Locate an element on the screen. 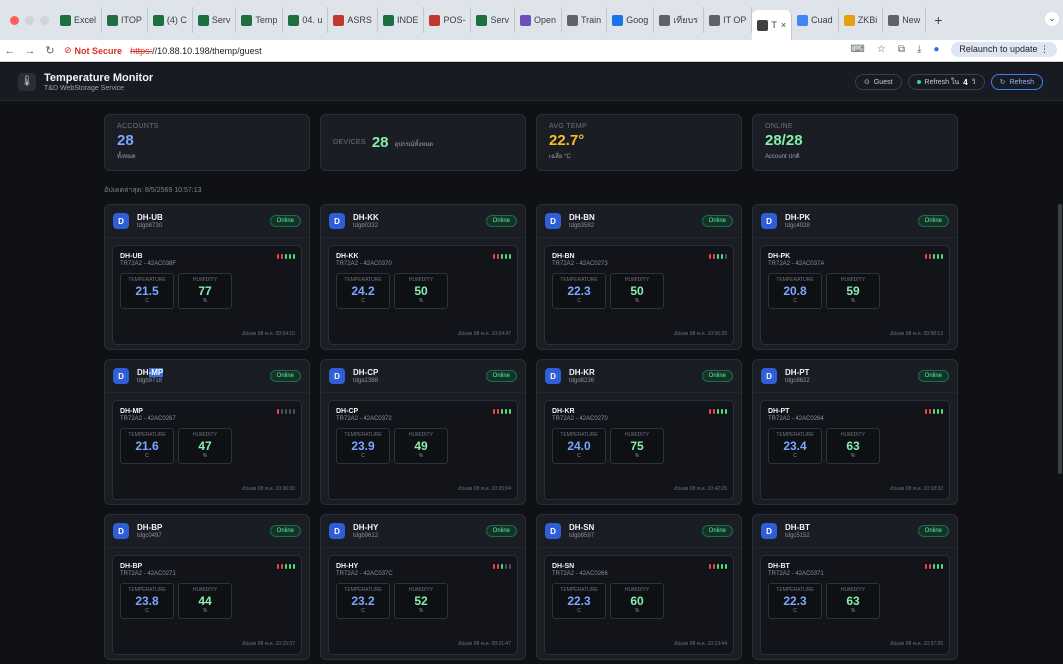 Image resolution: width=1063 pixels, height=664 pixels. humidity-value: 50 is located at coordinates (637, 291).